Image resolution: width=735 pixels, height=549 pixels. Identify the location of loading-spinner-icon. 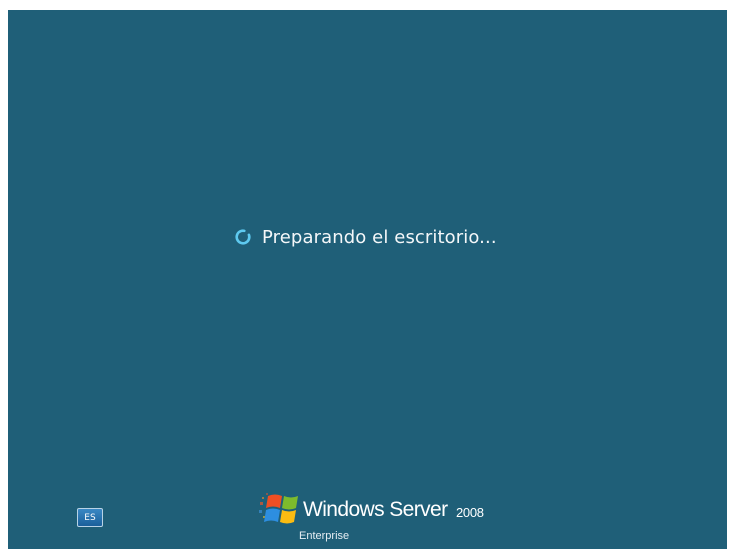
(243, 237).